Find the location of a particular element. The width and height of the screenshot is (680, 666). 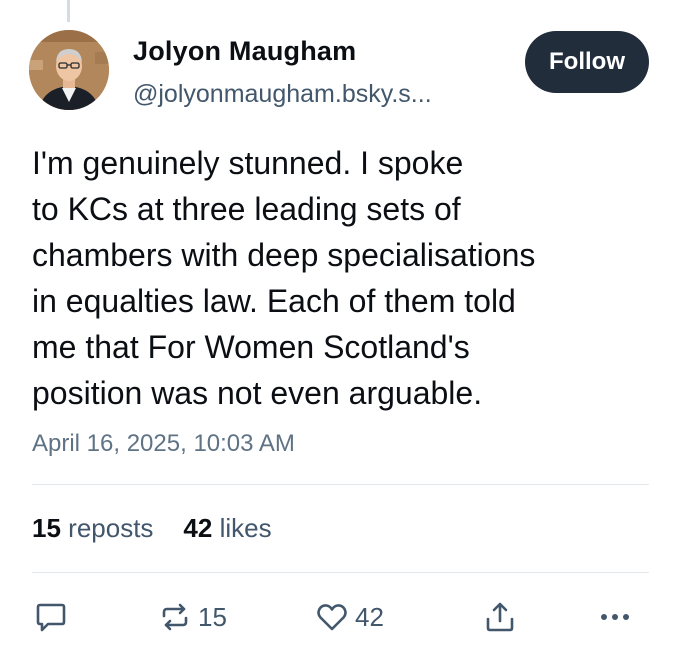

reposts-stat: 15 reposts is located at coordinates (92, 528).